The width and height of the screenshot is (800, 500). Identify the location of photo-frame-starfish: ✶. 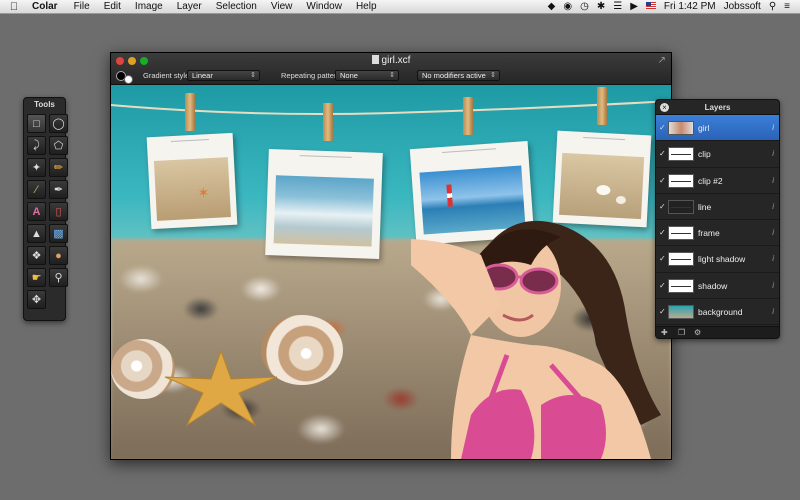
(192, 181).